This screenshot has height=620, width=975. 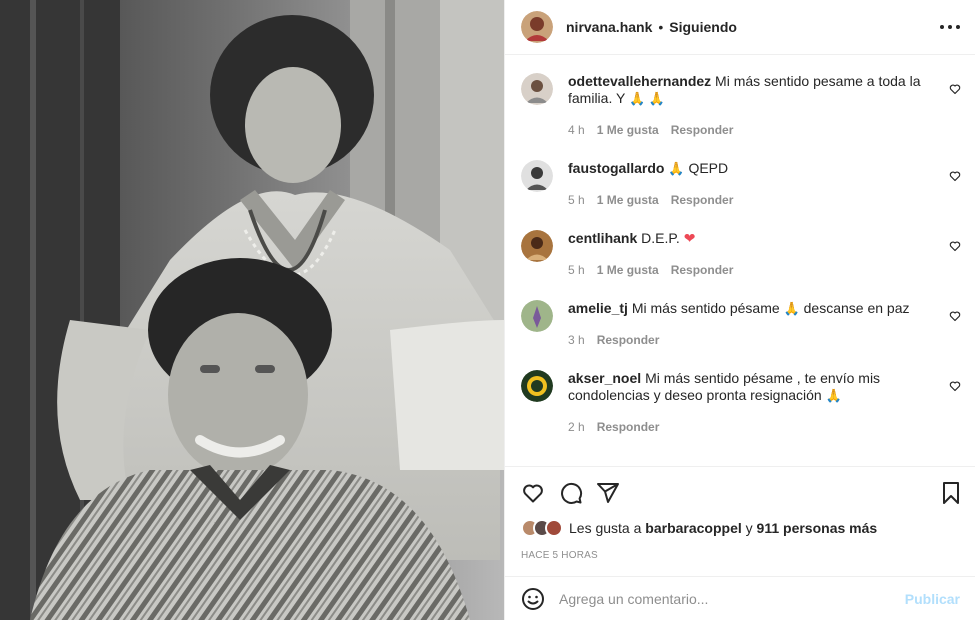 What do you see at coordinates (608, 493) in the screenshot?
I see `share-icon` at bounding box center [608, 493].